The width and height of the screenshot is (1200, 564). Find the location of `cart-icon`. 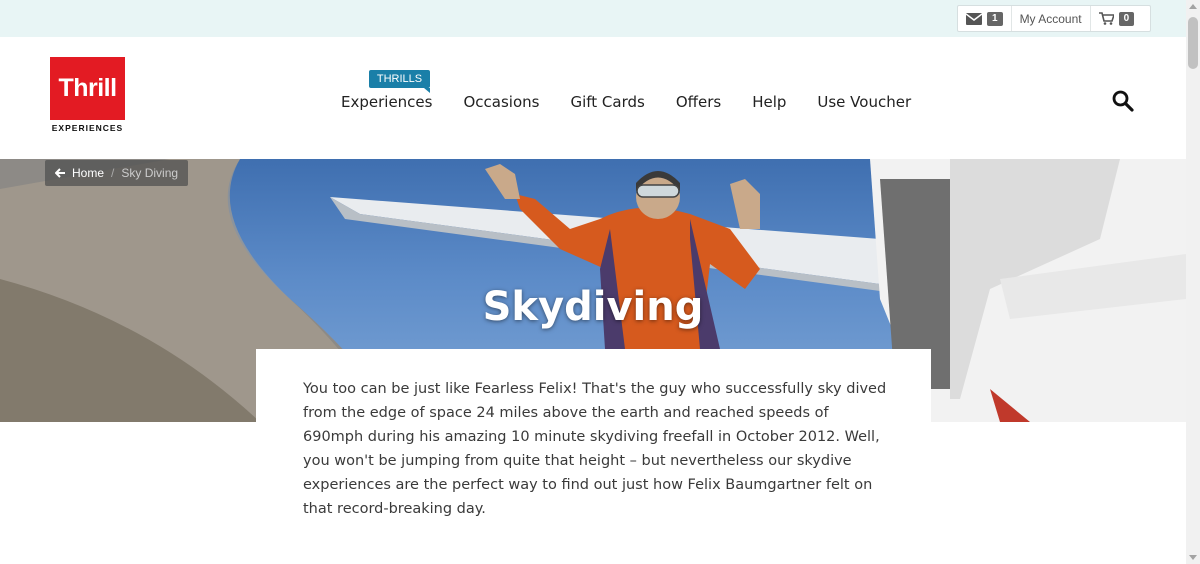

cart-icon is located at coordinates (1106, 18).